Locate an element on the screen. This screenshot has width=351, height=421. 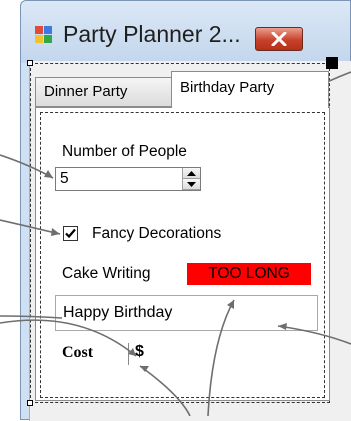
cake-writing-label: Cake Writing is located at coordinates (106, 273).